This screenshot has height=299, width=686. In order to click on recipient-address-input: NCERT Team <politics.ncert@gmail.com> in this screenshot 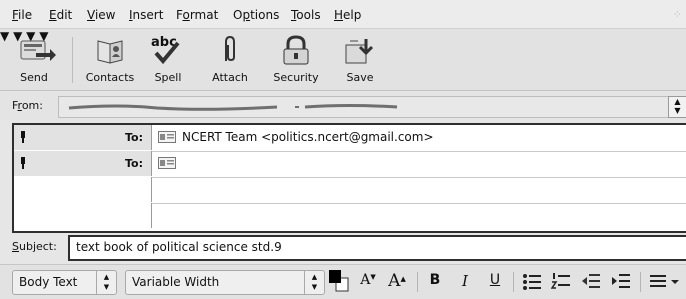, I will do `click(308, 137)`.